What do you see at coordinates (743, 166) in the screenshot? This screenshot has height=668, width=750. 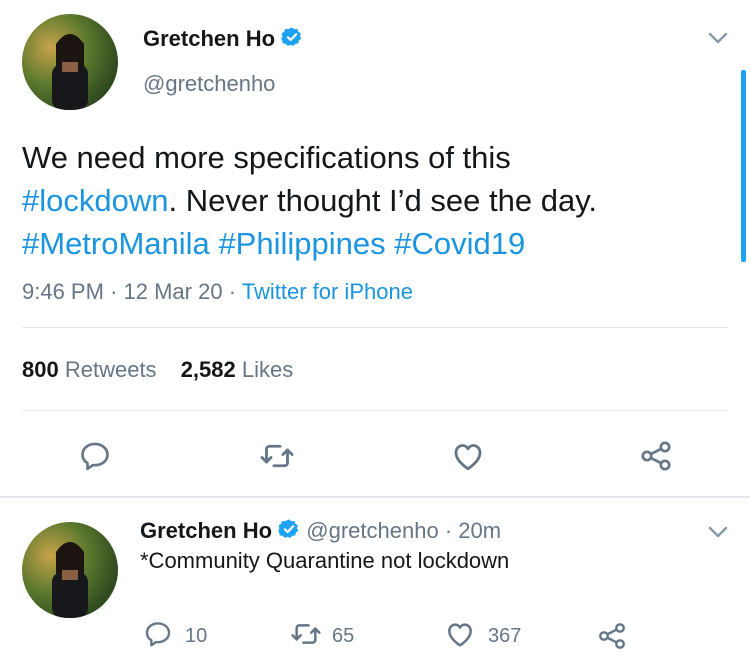 I see `scrollbar-thumb` at bounding box center [743, 166].